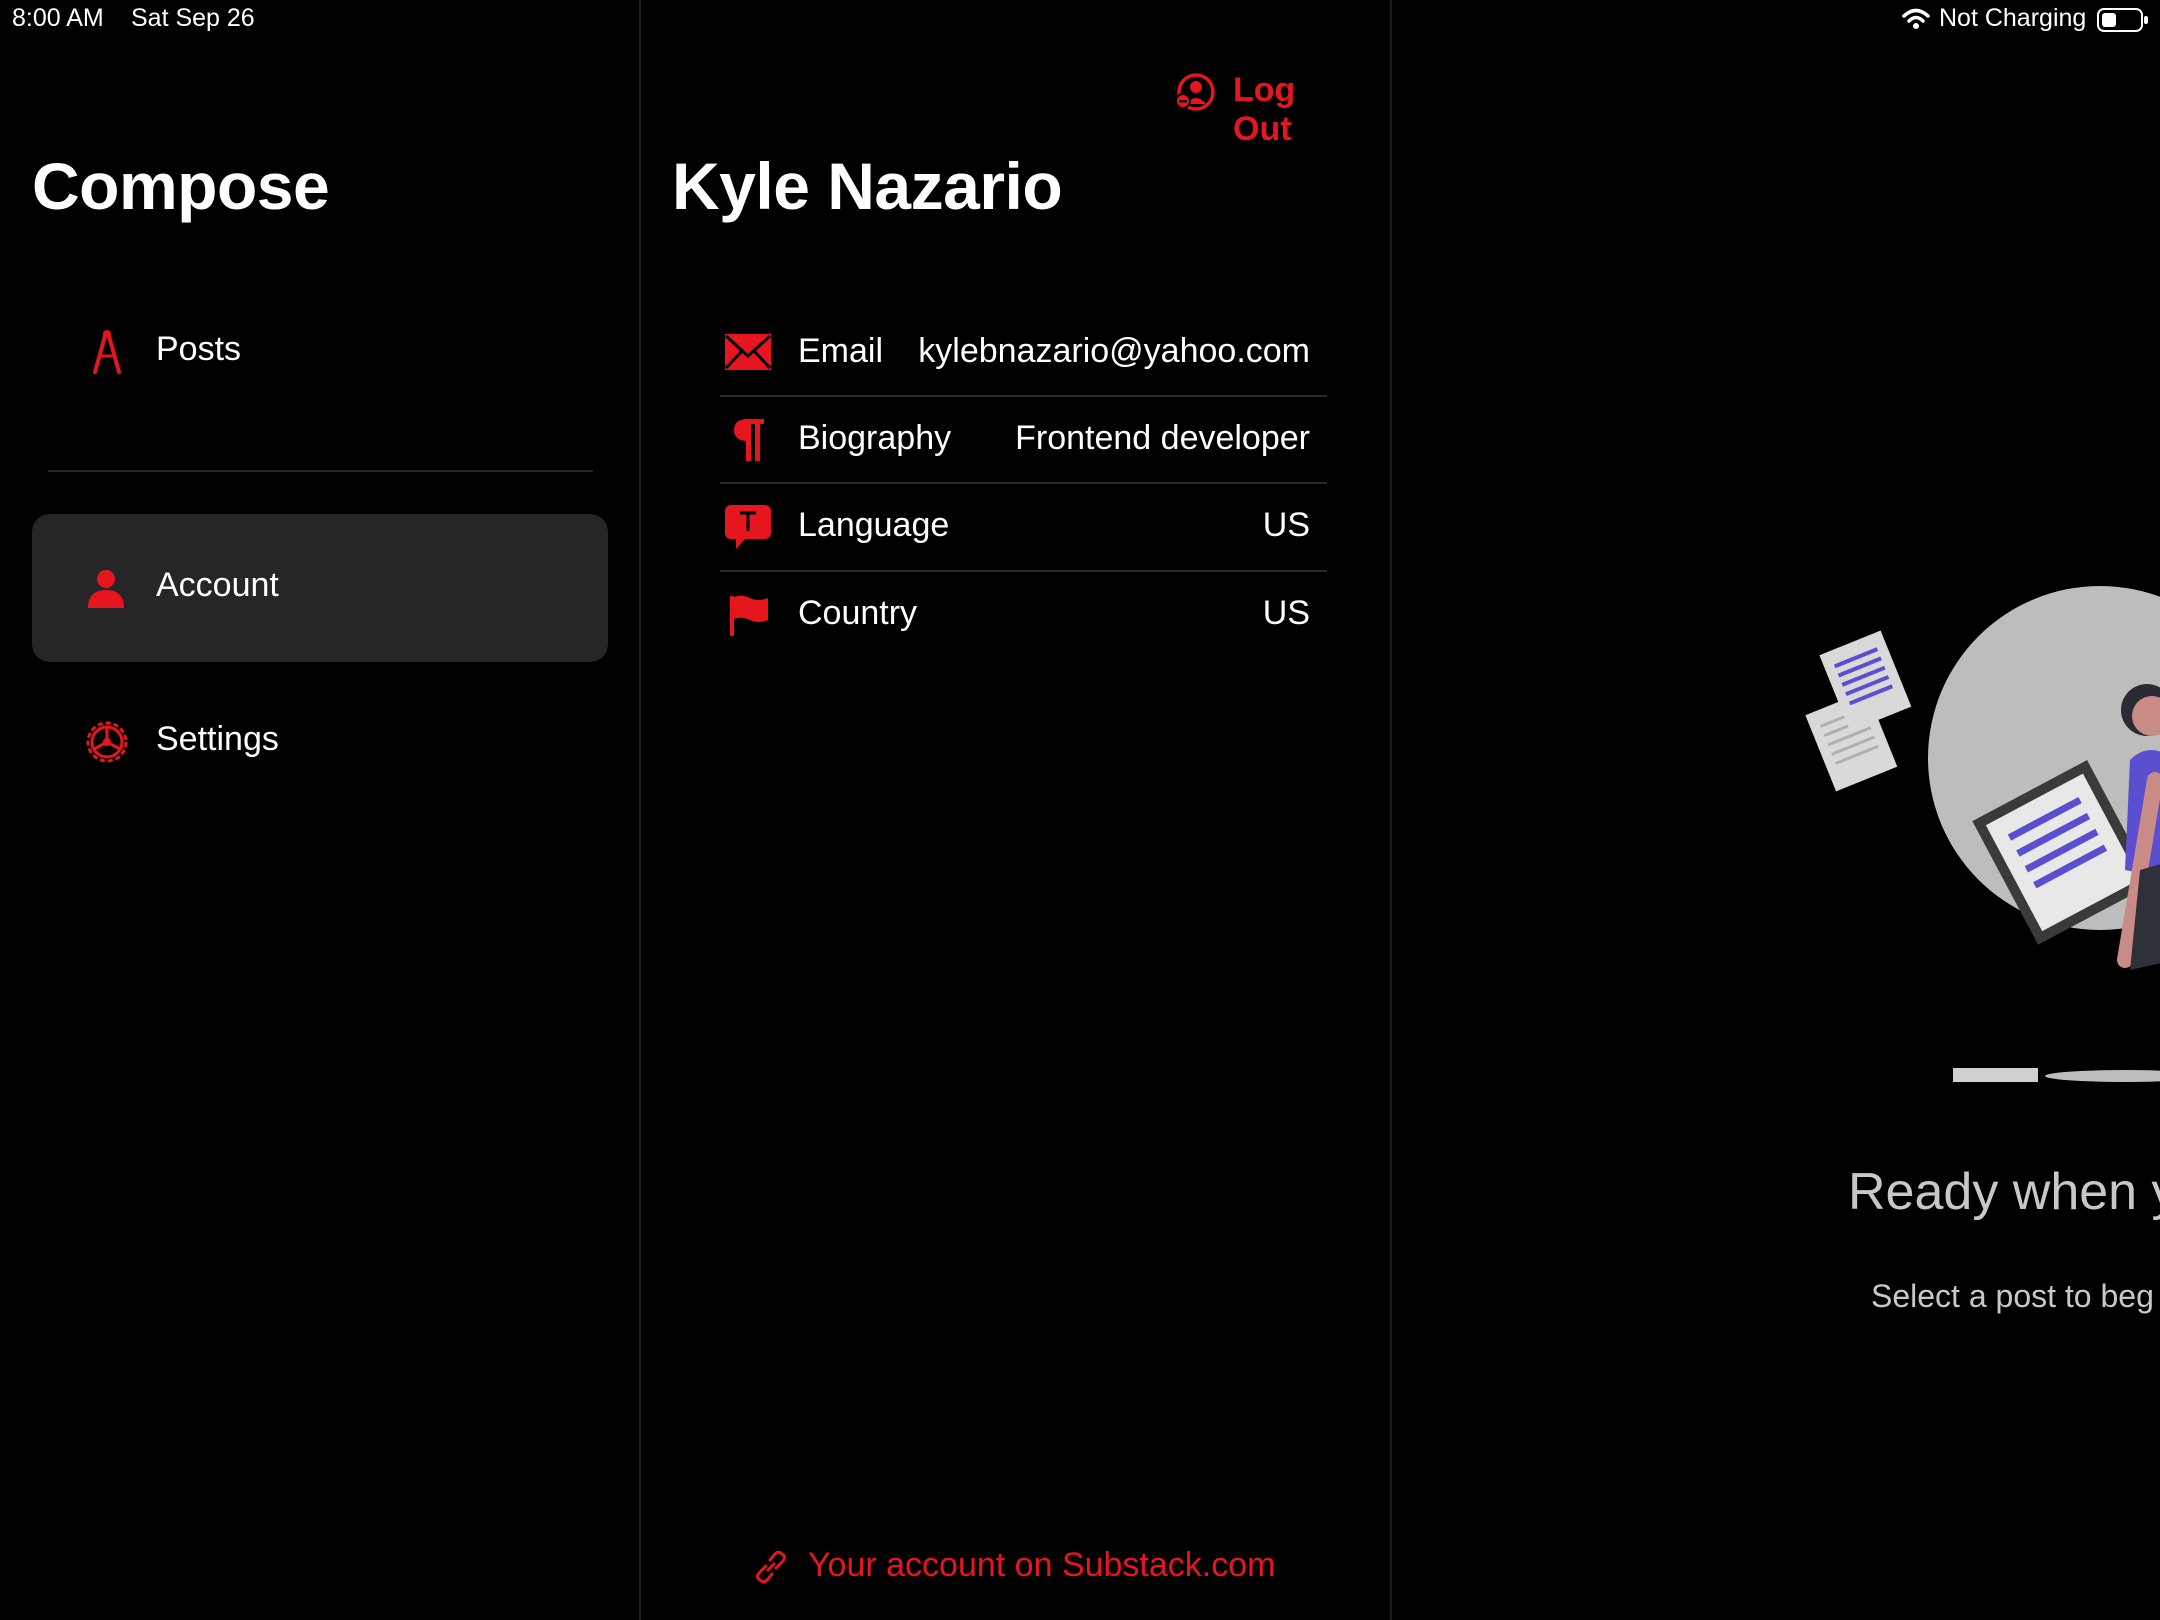 The image size is (2160, 1620). Describe the element at coordinates (874, 525) in the screenshot. I see `row-label: Language` at that location.